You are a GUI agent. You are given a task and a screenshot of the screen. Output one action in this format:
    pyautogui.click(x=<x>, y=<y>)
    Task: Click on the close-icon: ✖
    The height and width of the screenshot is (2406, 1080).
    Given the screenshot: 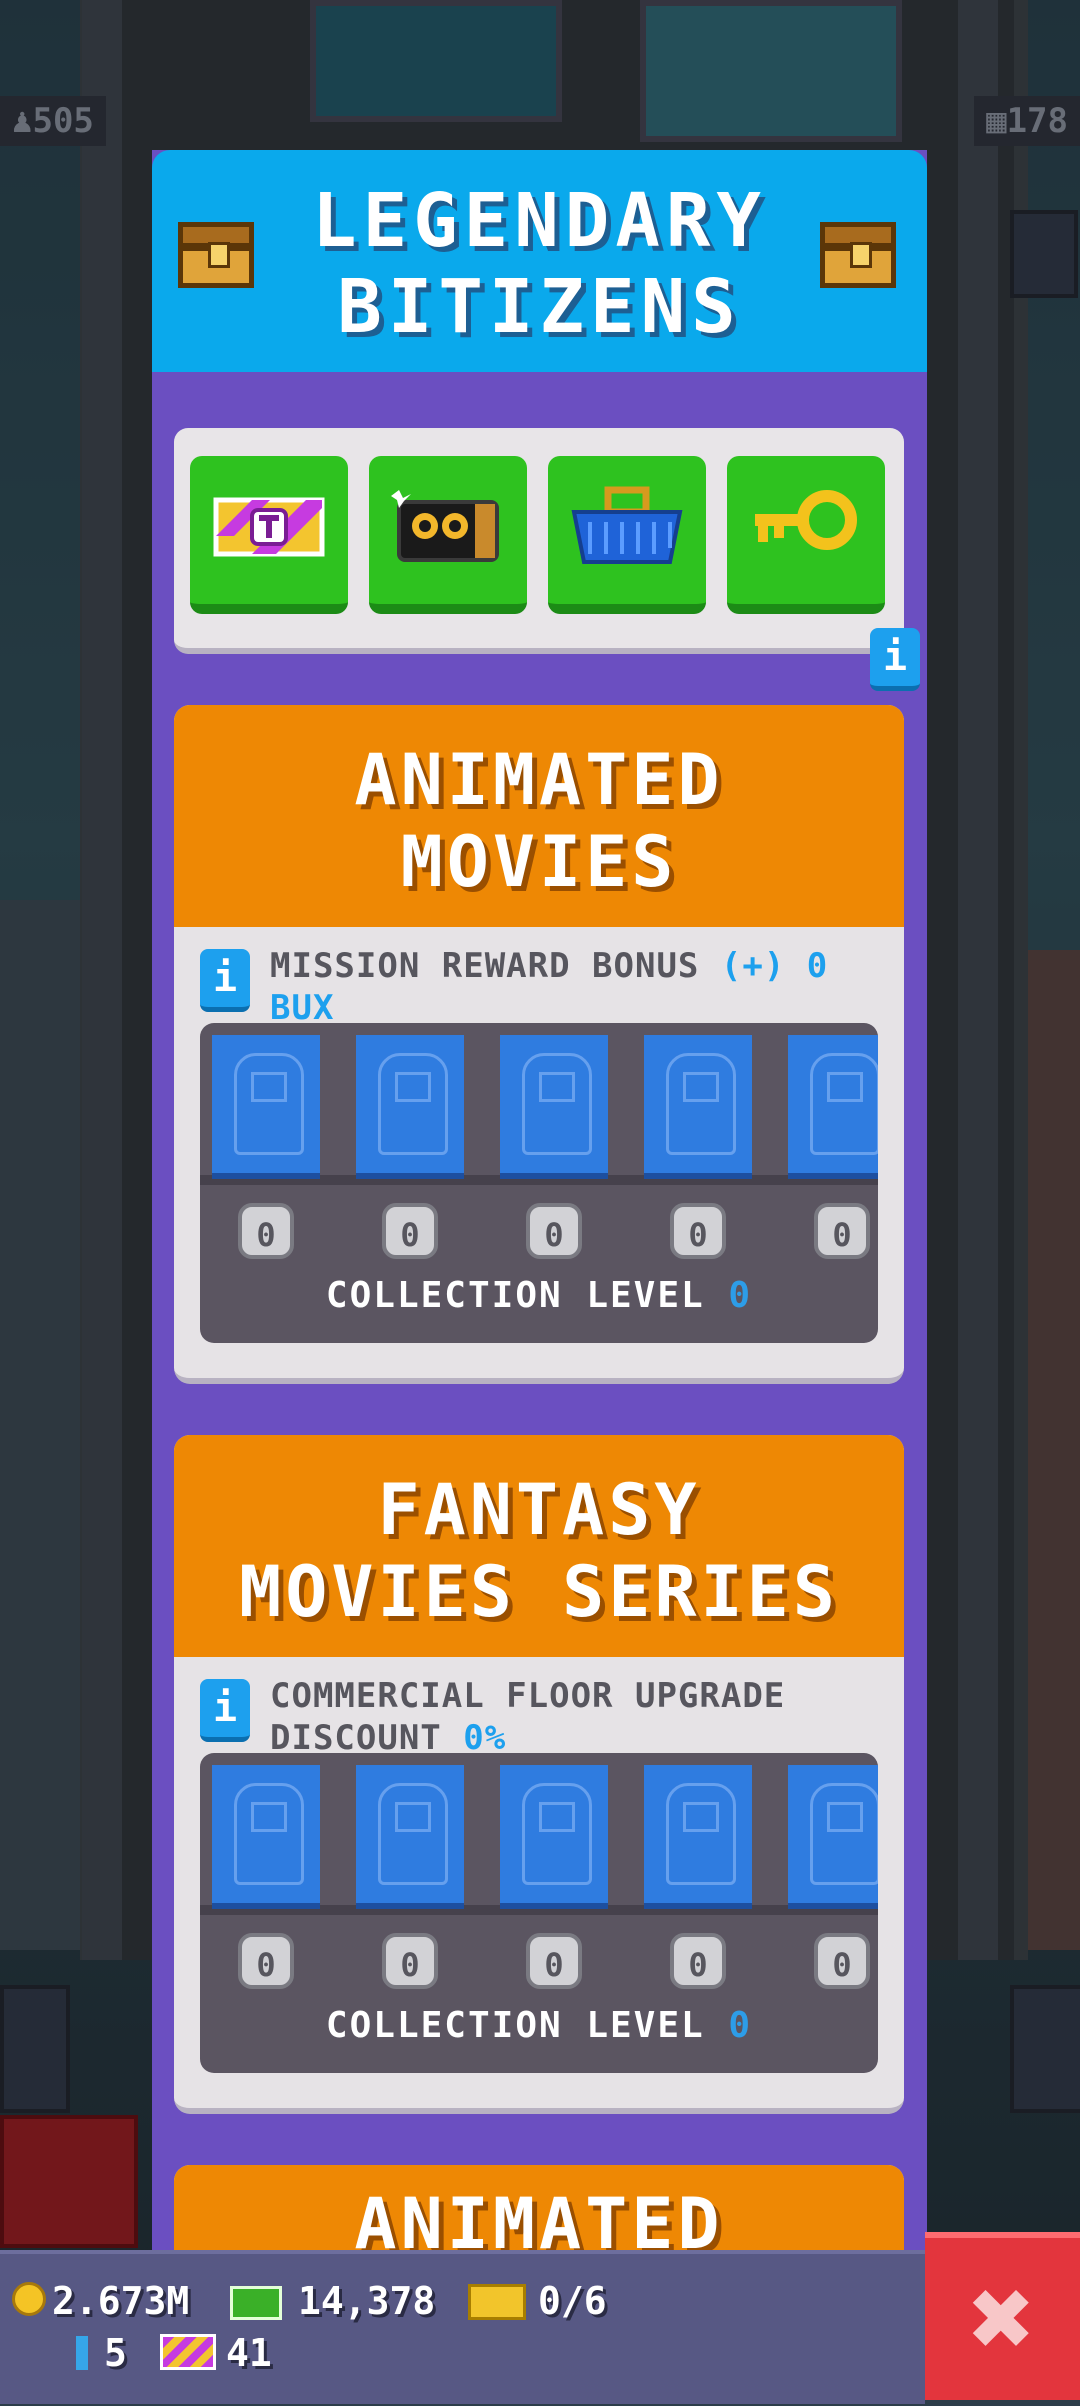 What is the action you would take?
    pyautogui.click(x=1002, y=2318)
    